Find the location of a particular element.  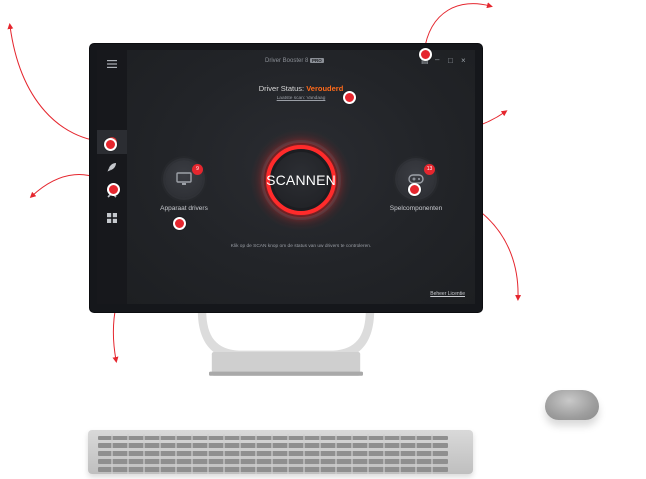

sidebar is located at coordinates (112, 177).